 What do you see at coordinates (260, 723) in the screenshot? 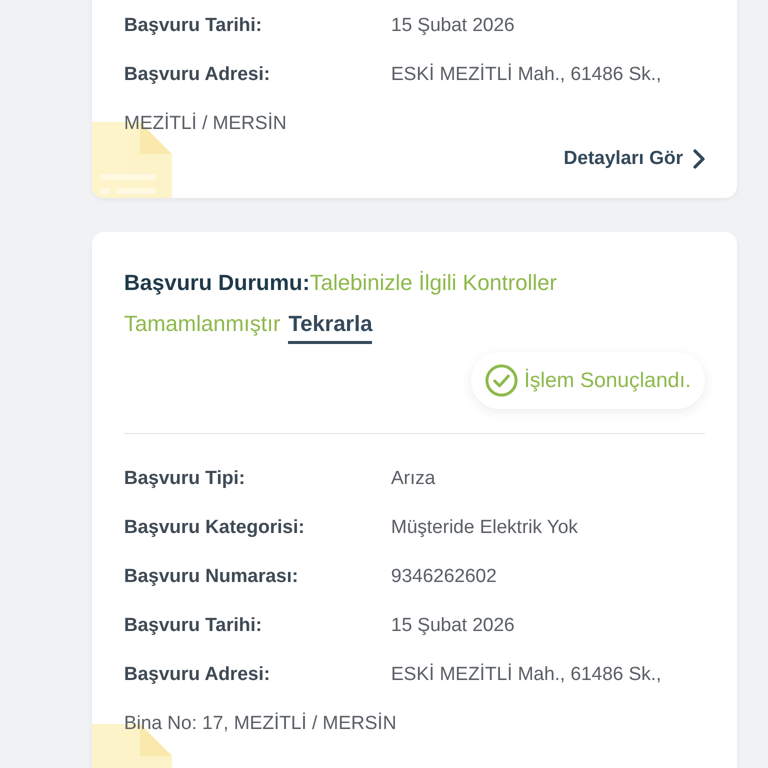
I see `field-value: Bina No: 17, MEZİTLİ / MERSİN` at bounding box center [260, 723].